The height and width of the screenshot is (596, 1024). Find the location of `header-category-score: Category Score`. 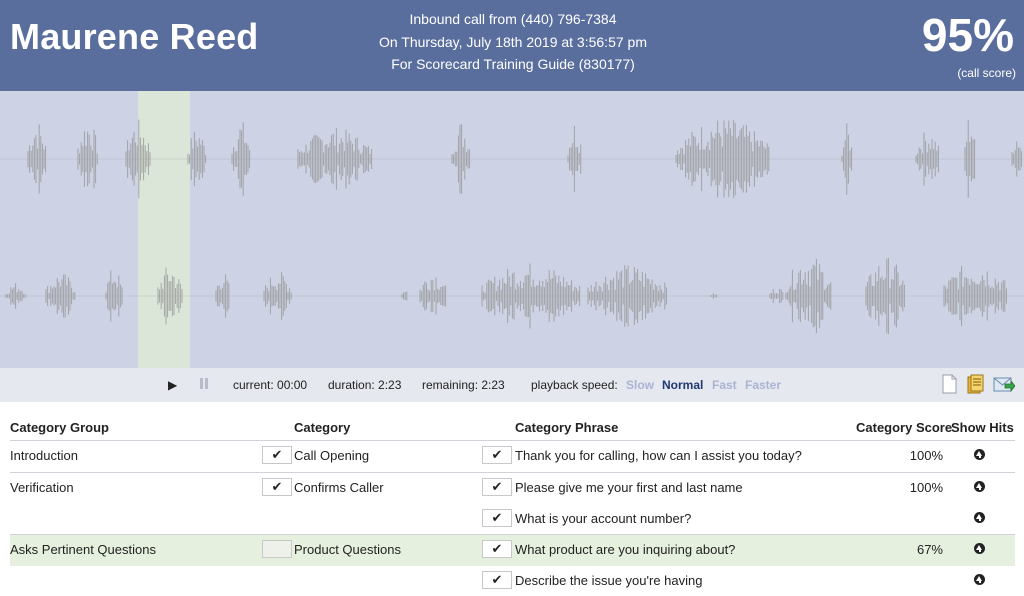

header-category-score: Category Score is located at coordinates (904, 427).